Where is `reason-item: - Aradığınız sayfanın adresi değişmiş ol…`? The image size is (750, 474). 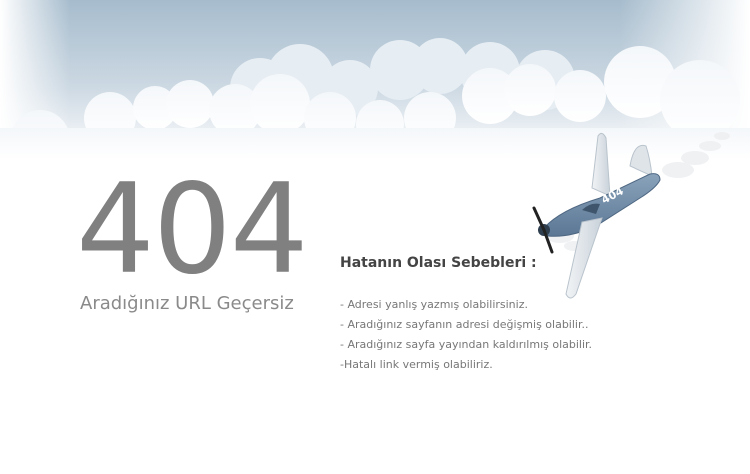
reason-item: - Aradığınız sayfanın adresi değişmiş ol… is located at coordinates (464, 324).